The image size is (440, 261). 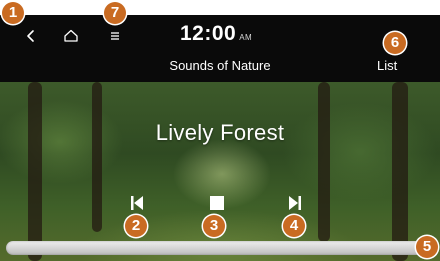 I want to click on menu-icon, so click(x=115, y=36).